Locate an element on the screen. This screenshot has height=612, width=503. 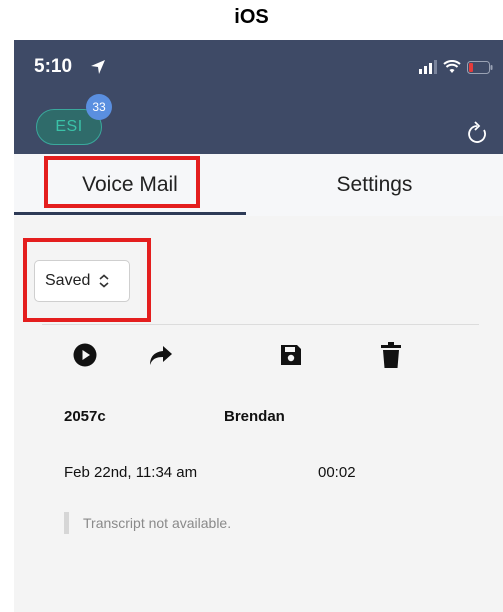
divider is located at coordinates (260, 324).